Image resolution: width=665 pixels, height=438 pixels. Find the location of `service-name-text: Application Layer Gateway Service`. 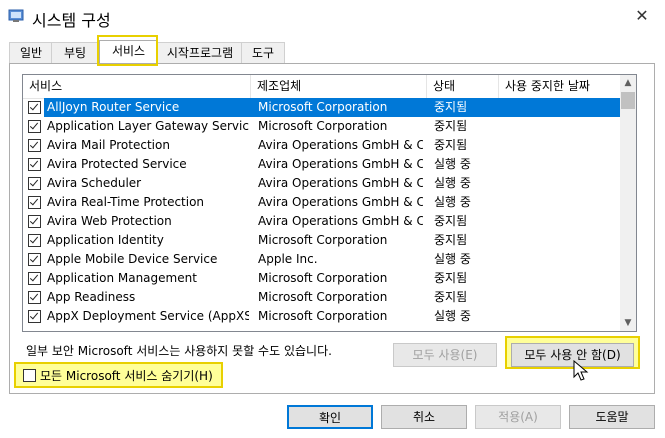

service-name-text: Application Layer Gateway Service is located at coordinates (148, 126).